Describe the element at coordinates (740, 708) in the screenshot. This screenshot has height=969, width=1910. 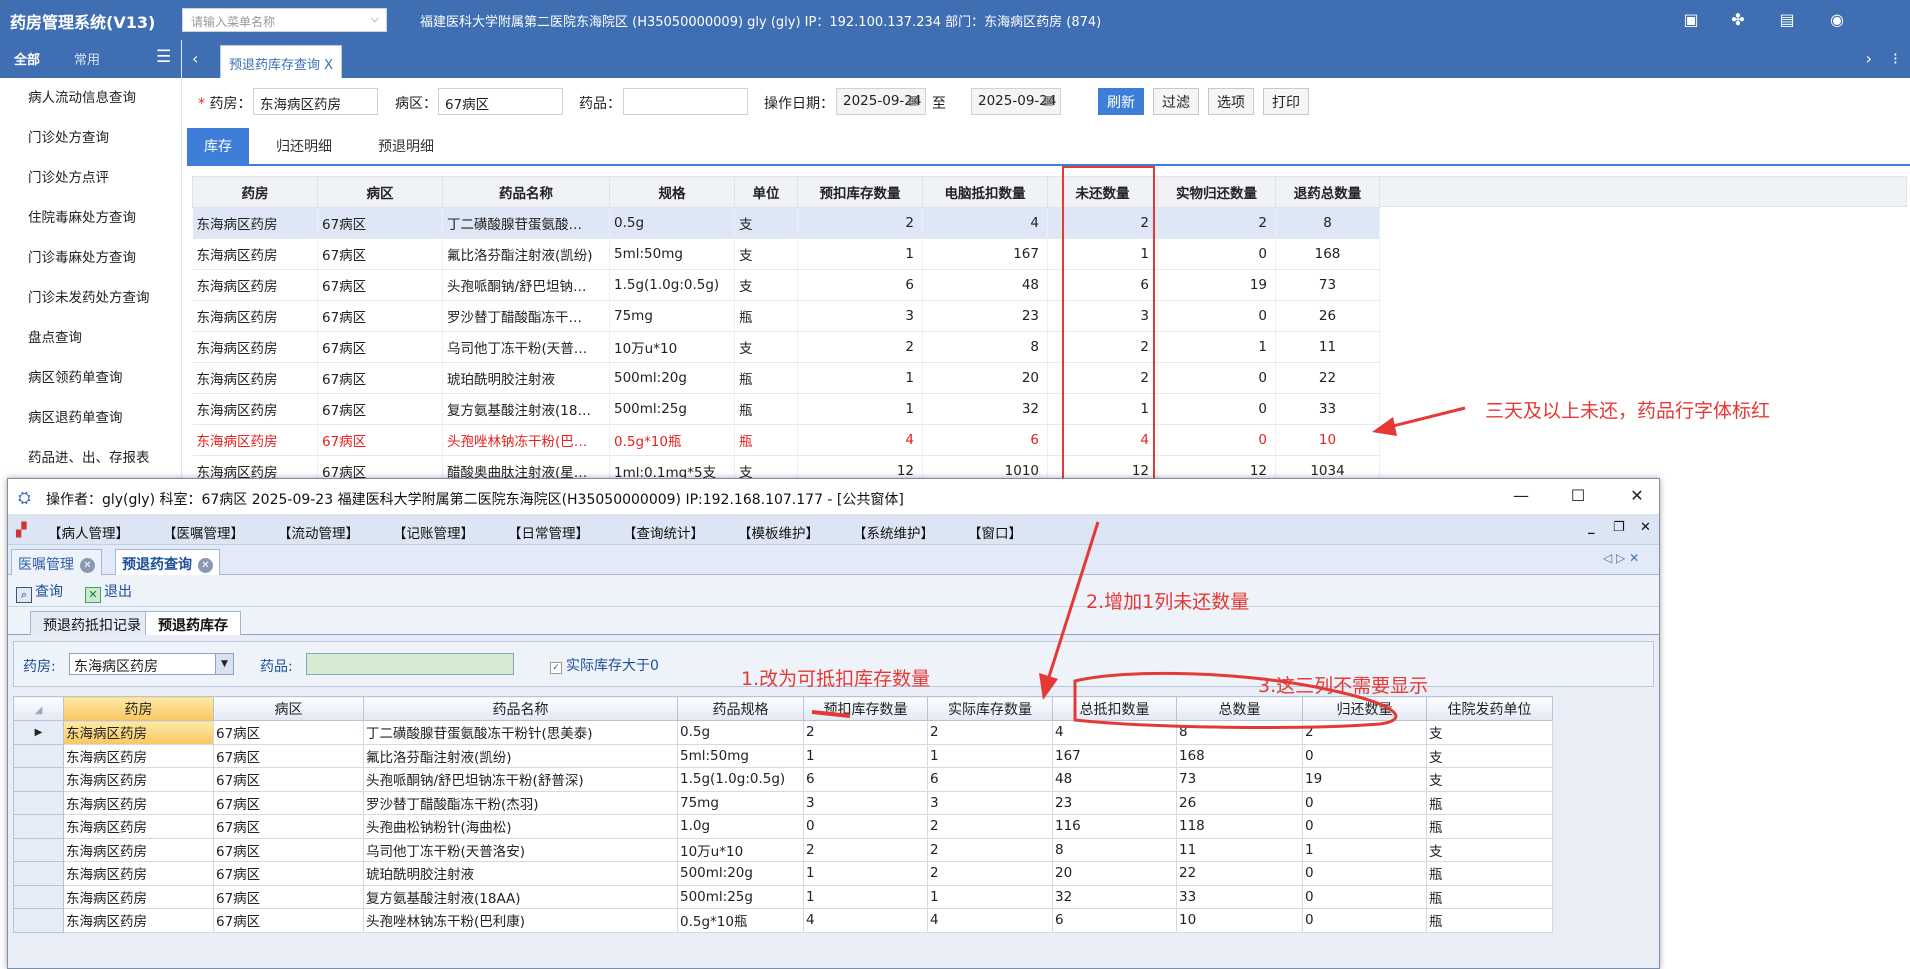
I see `column-header: 药品规格` at that location.